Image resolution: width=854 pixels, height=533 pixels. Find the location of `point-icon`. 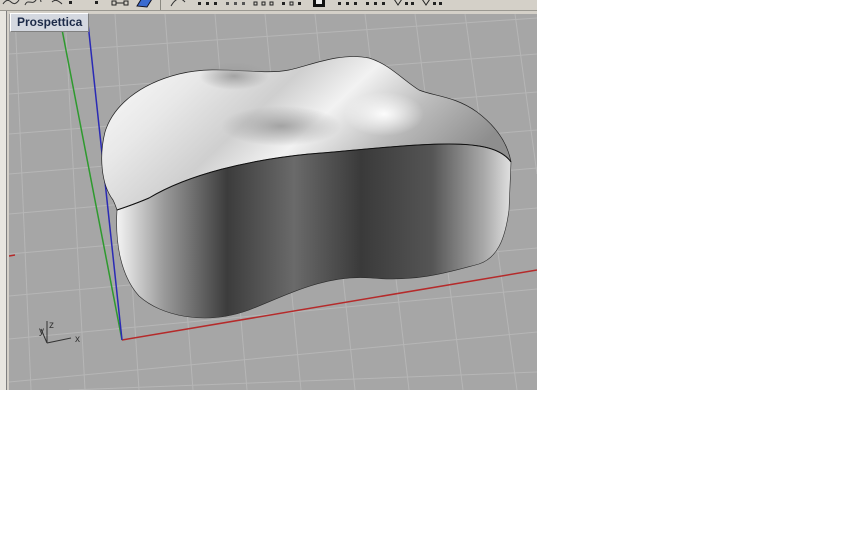

point-icon is located at coordinates (57, 4).